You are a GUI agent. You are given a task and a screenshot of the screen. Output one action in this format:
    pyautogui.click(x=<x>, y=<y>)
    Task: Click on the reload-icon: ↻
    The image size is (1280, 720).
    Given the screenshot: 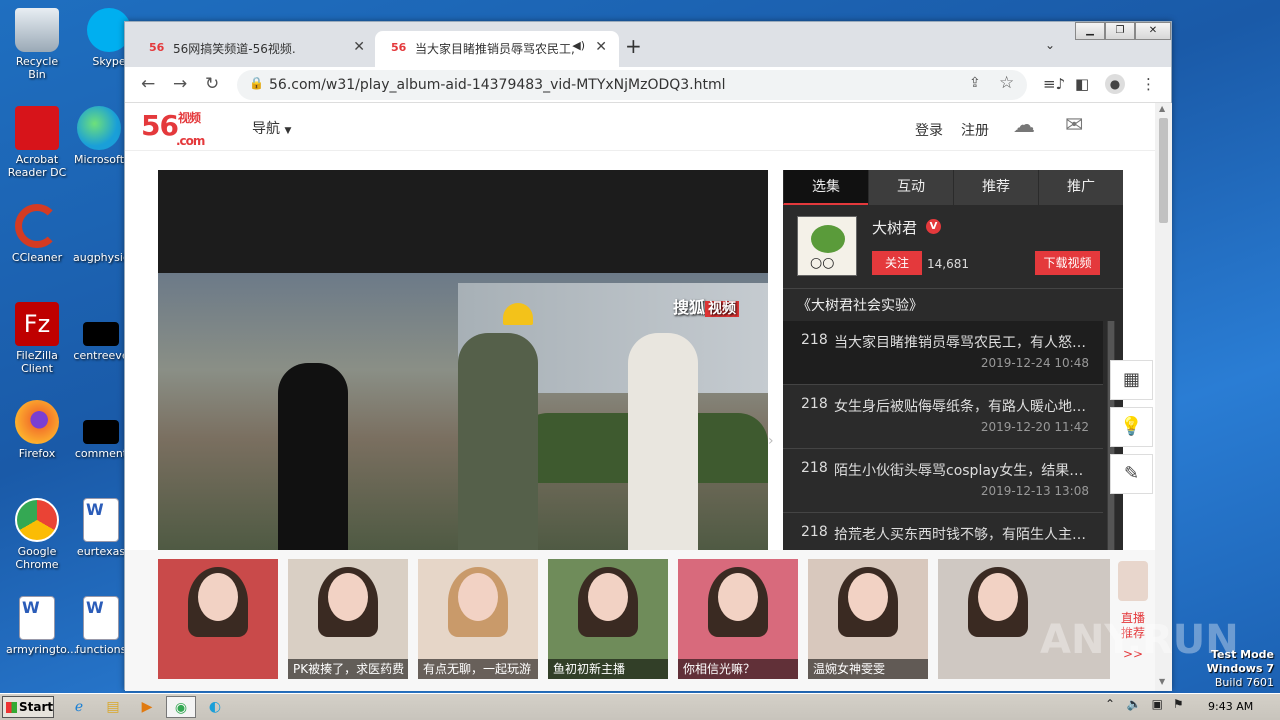 What is the action you would take?
    pyautogui.click(x=212, y=84)
    